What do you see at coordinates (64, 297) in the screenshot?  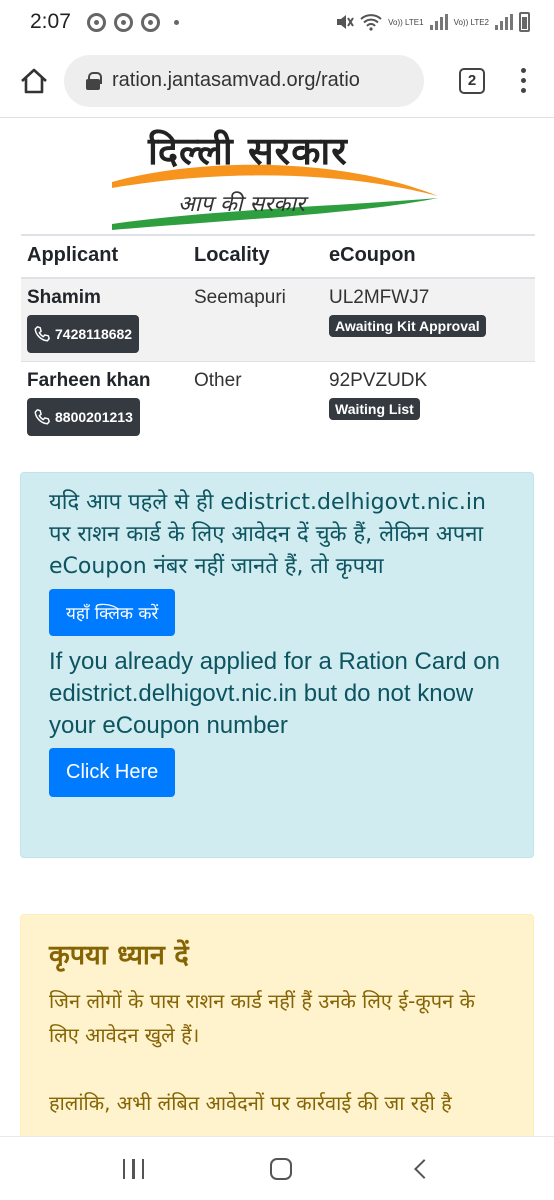 I see `applicant-name: Shamim` at bounding box center [64, 297].